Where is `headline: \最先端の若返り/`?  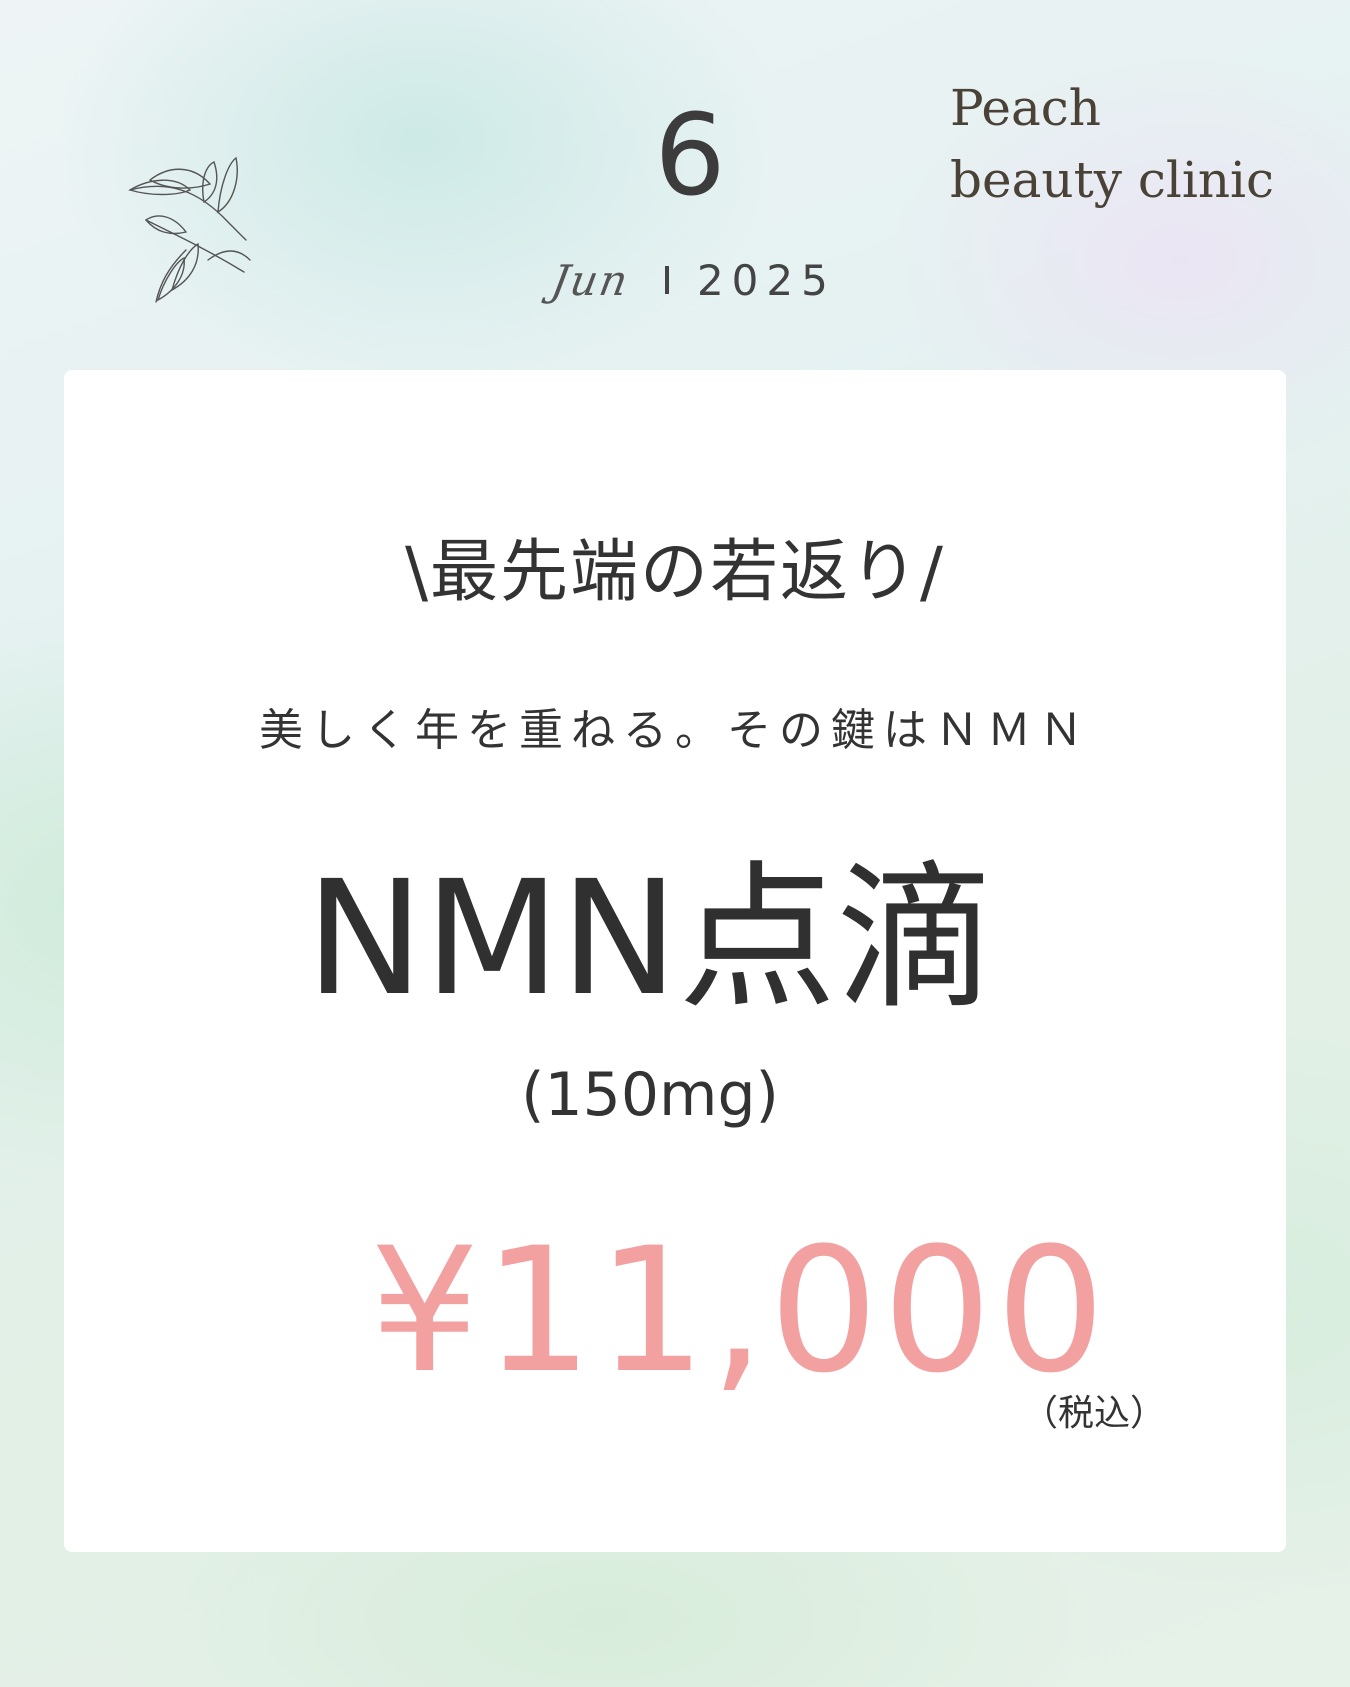
headline: \最先端の若返り/ is located at coordinates (675, 572).